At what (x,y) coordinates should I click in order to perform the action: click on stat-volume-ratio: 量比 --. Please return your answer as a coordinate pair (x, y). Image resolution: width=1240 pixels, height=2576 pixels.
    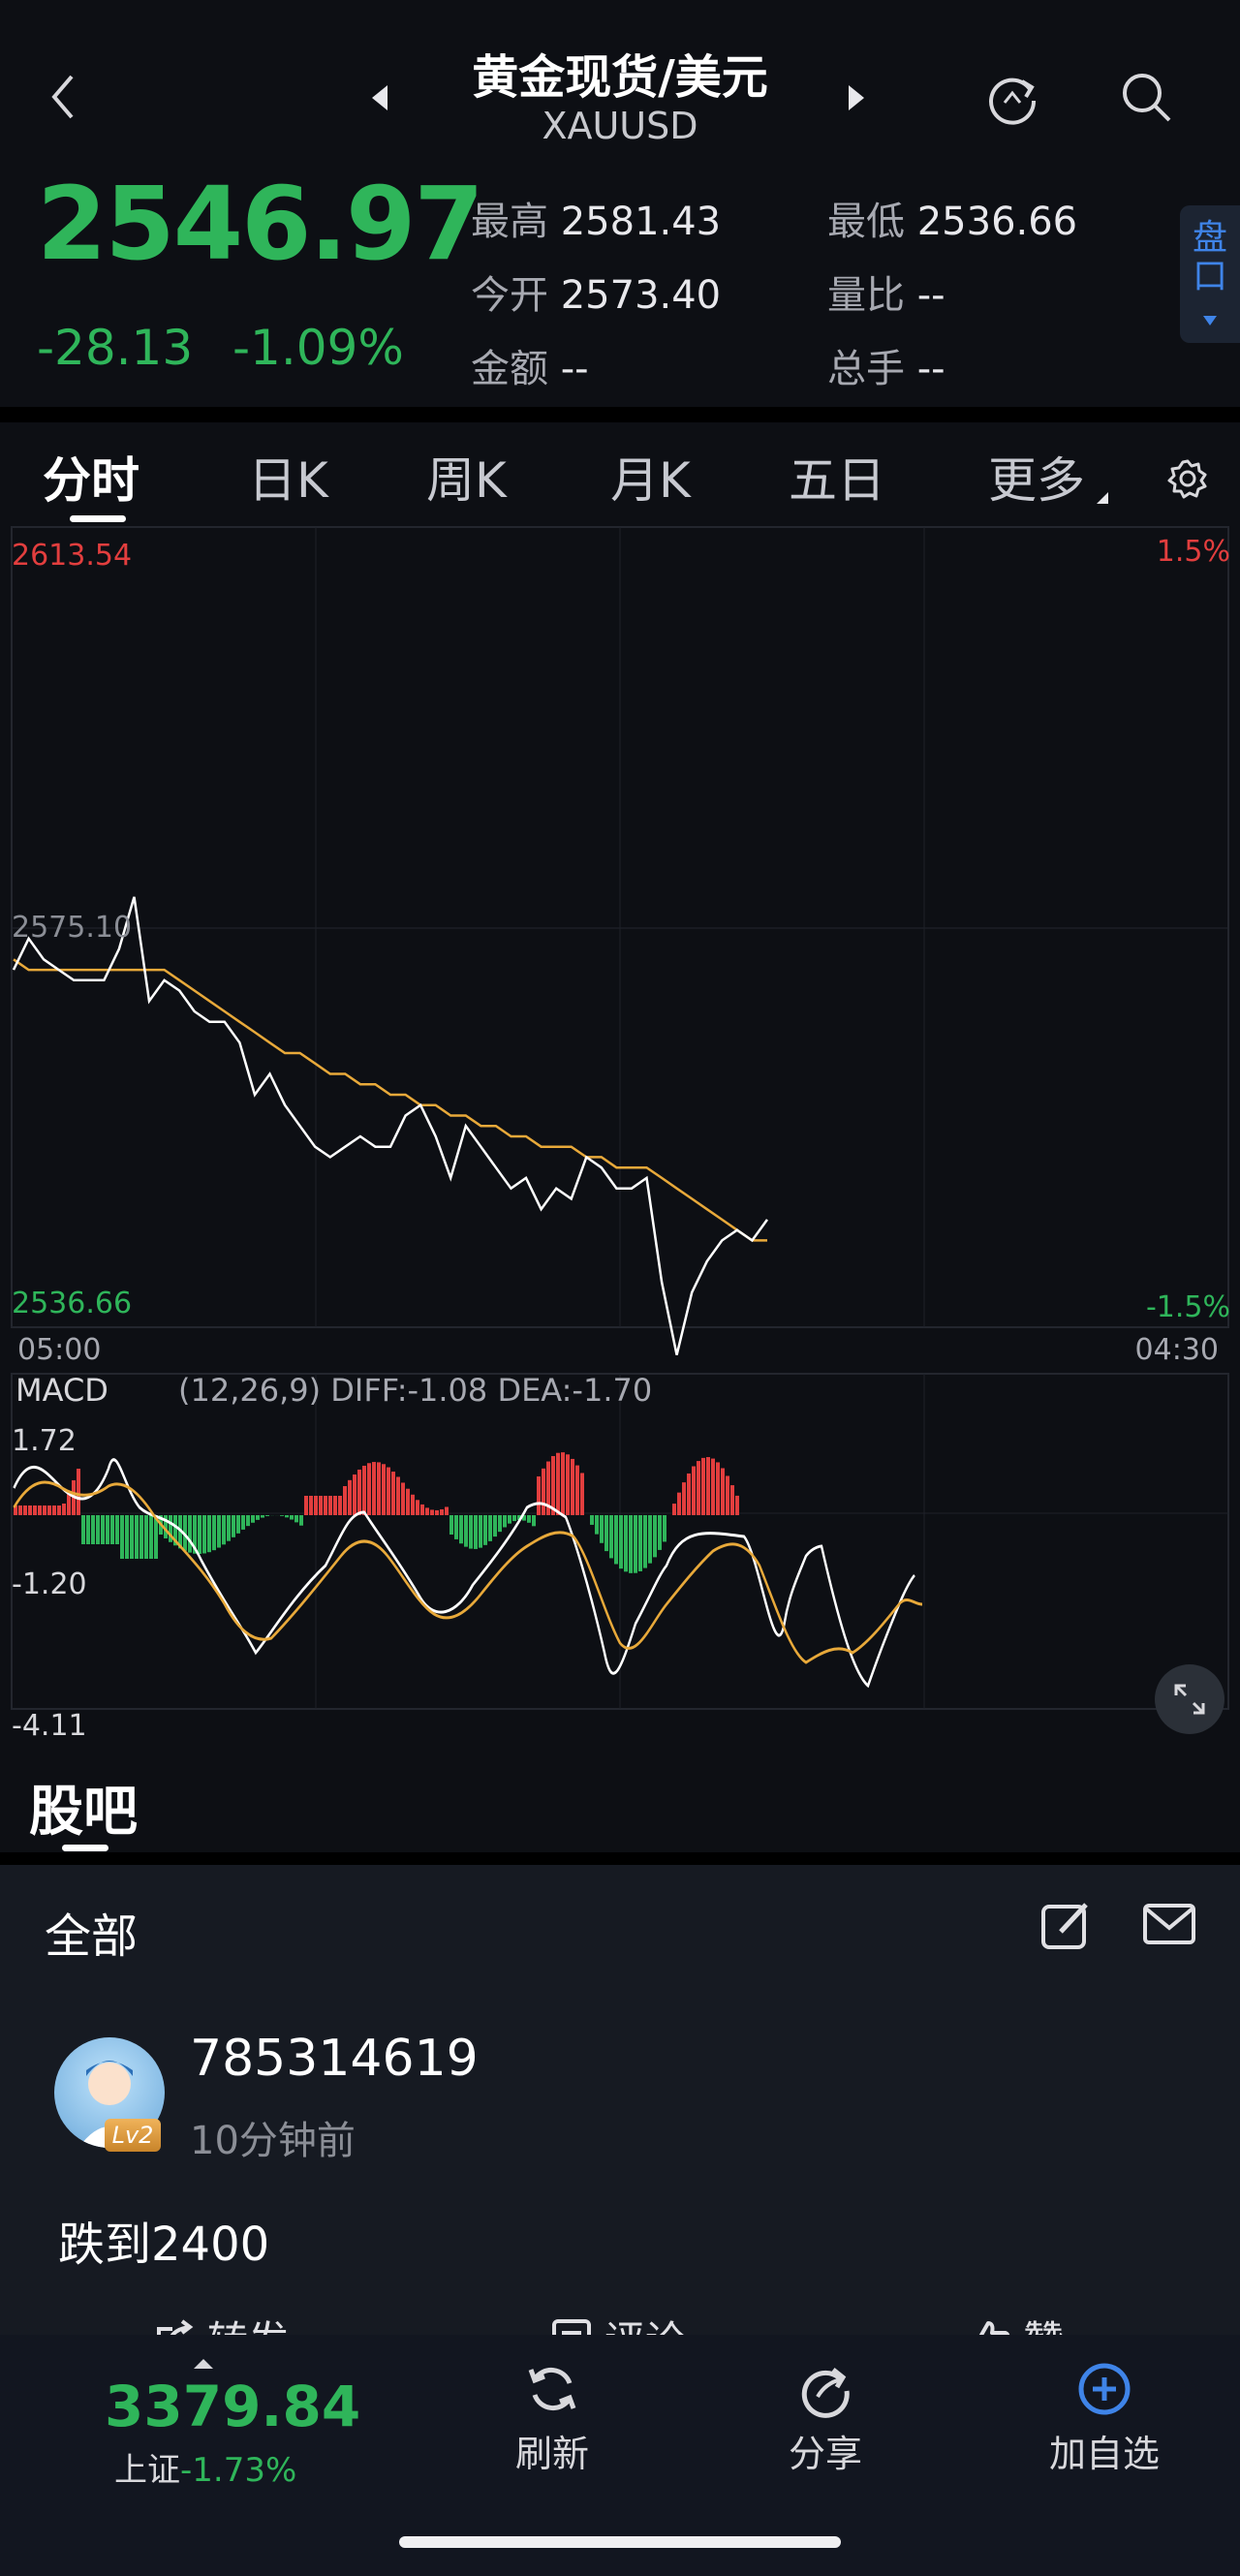
    Looking at the image, I should click on (886, 295).